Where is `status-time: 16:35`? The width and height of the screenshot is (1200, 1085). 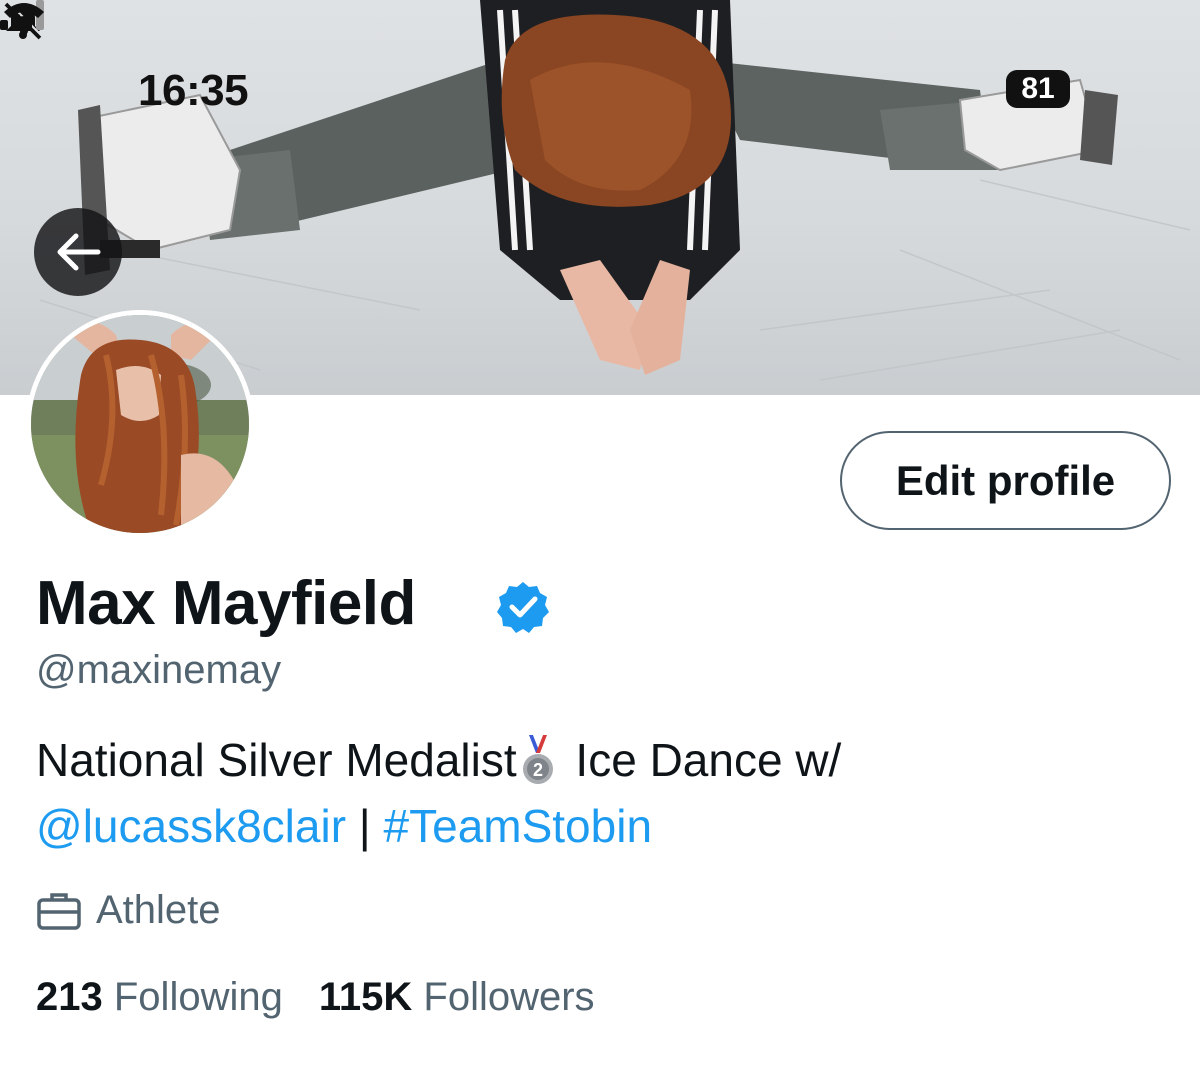
status-time: 16:35 is located at coordinates (193, 90).